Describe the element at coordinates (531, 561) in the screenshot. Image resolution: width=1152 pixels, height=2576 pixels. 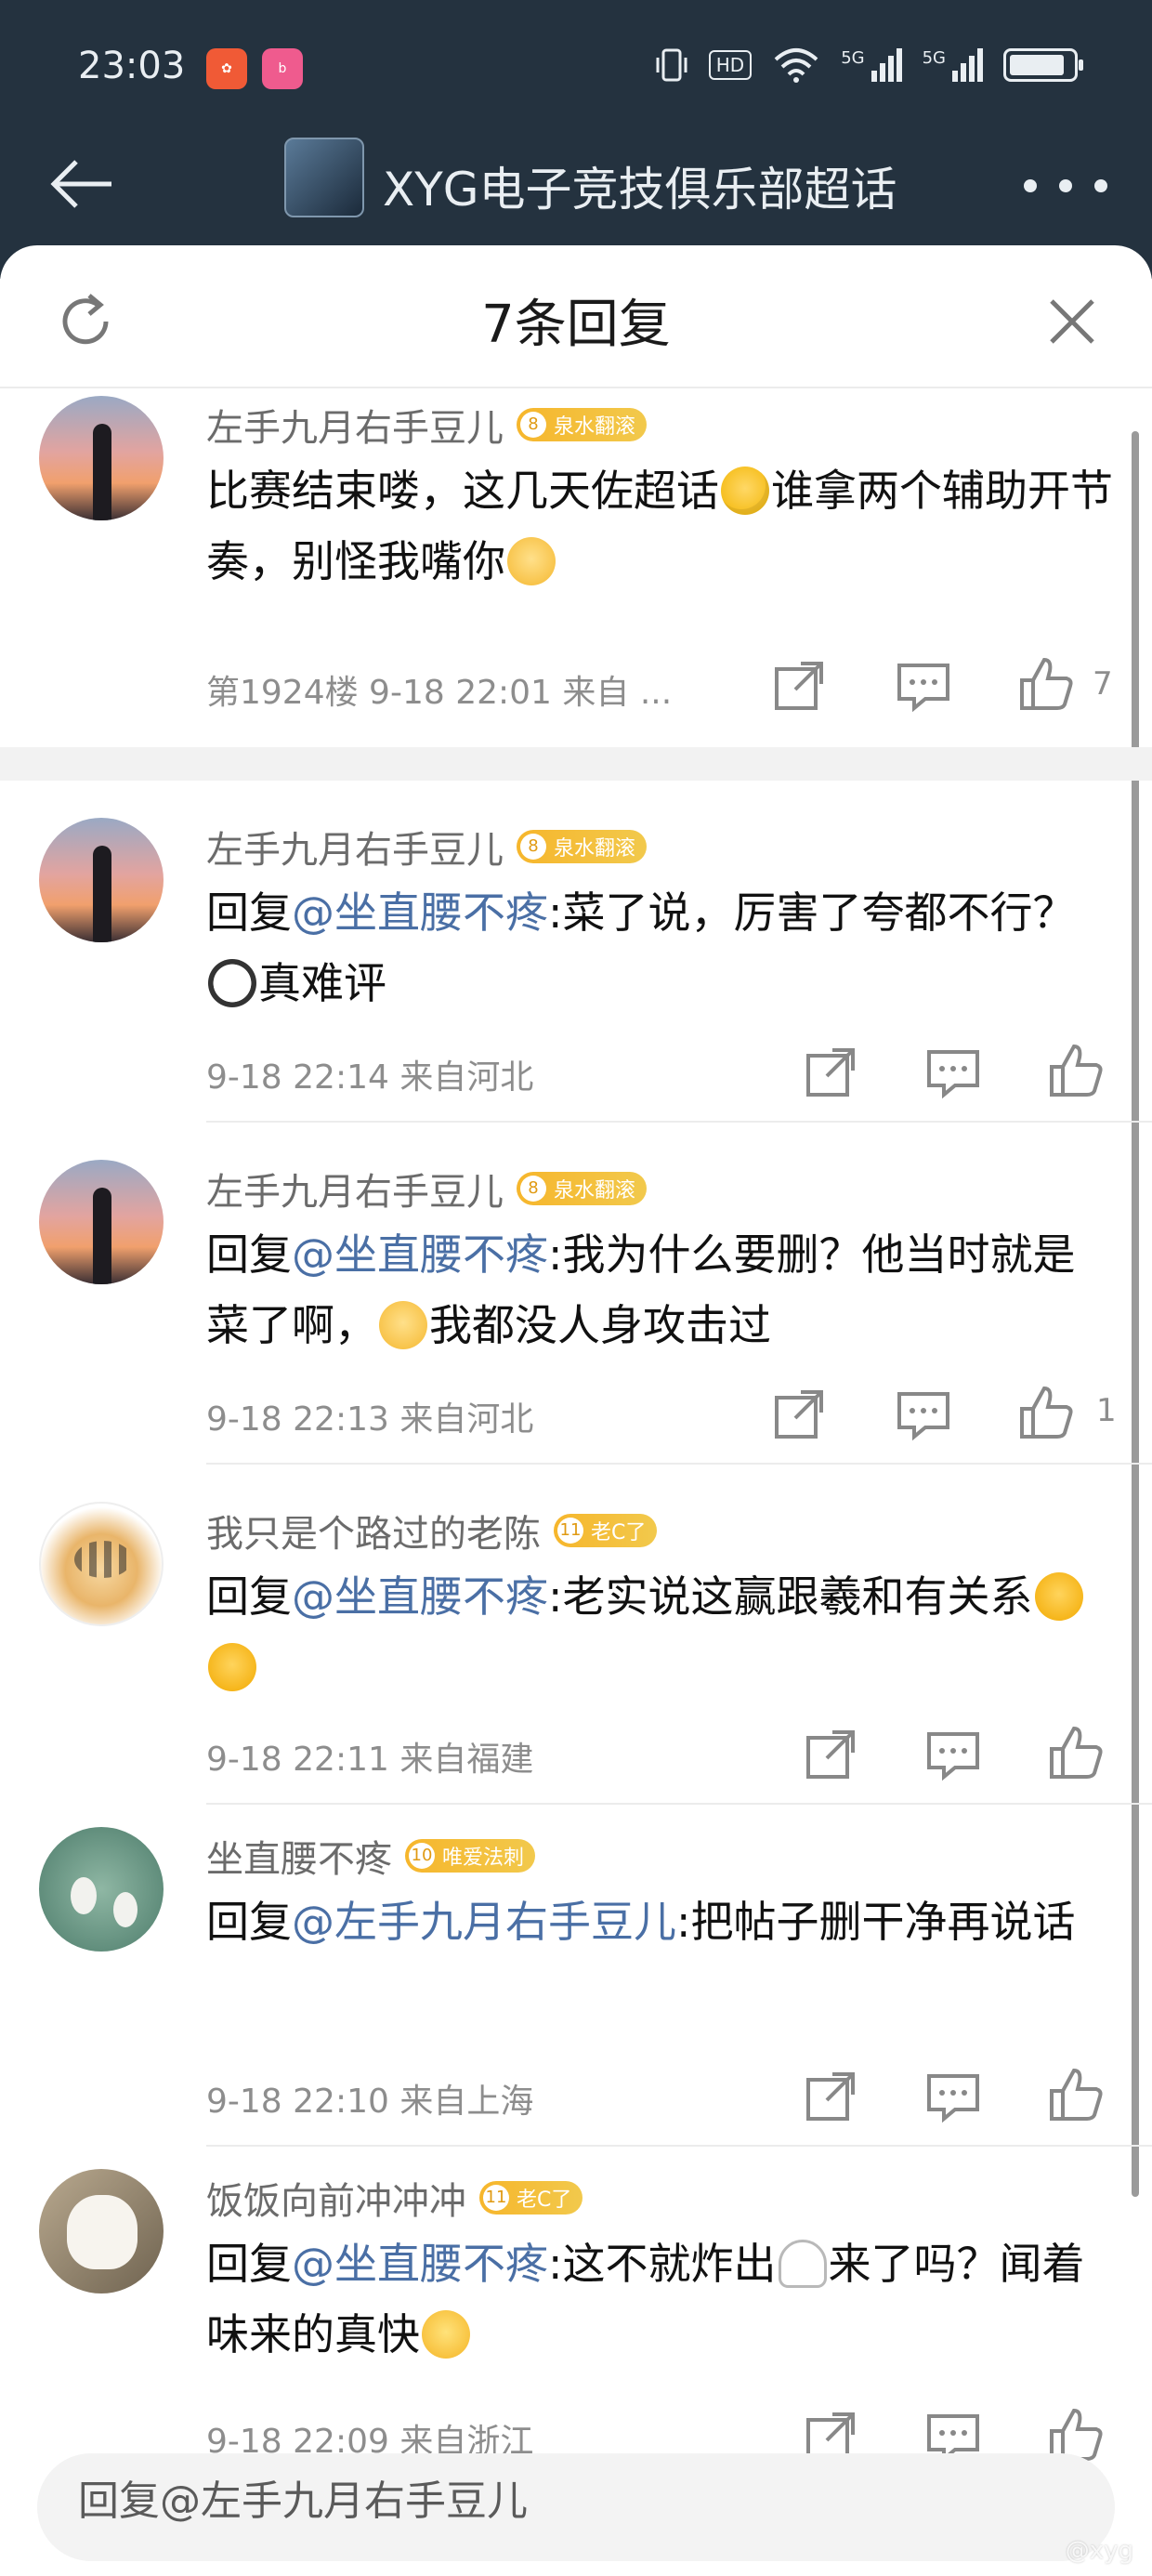
I see `shy-emoji-icon` at that location.